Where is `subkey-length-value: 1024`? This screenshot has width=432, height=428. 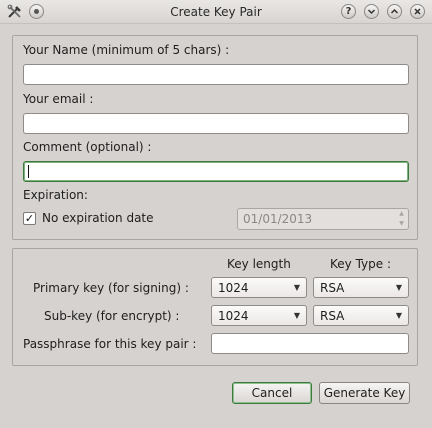
subkey-length-value: 1024 is located at coordinates (233, 316).